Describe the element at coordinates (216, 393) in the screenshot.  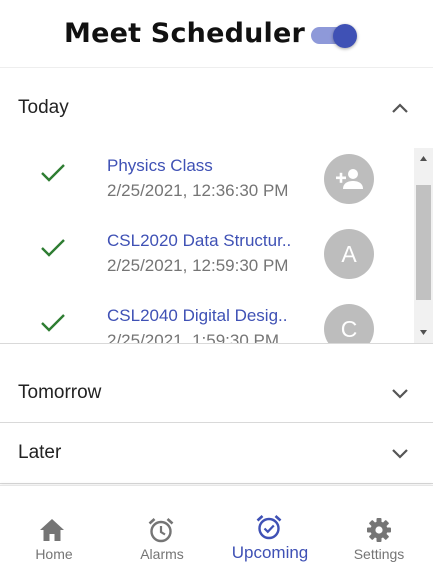
I see `section-tomorrow-header: Tomorrow` at that location.